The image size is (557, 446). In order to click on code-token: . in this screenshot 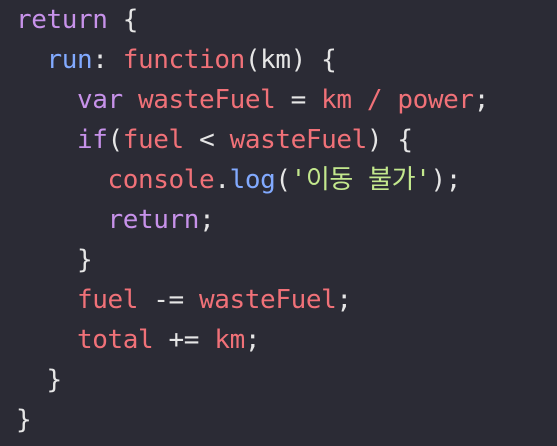, I will do `click(222, 180)`.